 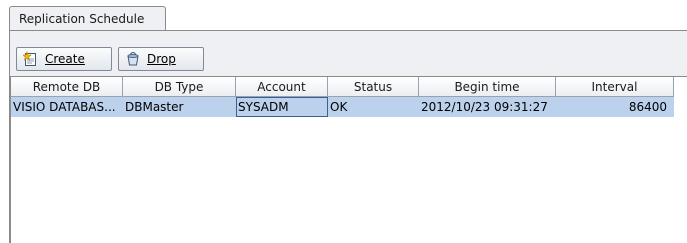 What do you see at coordinates (179, 107) in the screenshot?
I see `cell-db-type: DBMaster` at bounding box center [179, 107].